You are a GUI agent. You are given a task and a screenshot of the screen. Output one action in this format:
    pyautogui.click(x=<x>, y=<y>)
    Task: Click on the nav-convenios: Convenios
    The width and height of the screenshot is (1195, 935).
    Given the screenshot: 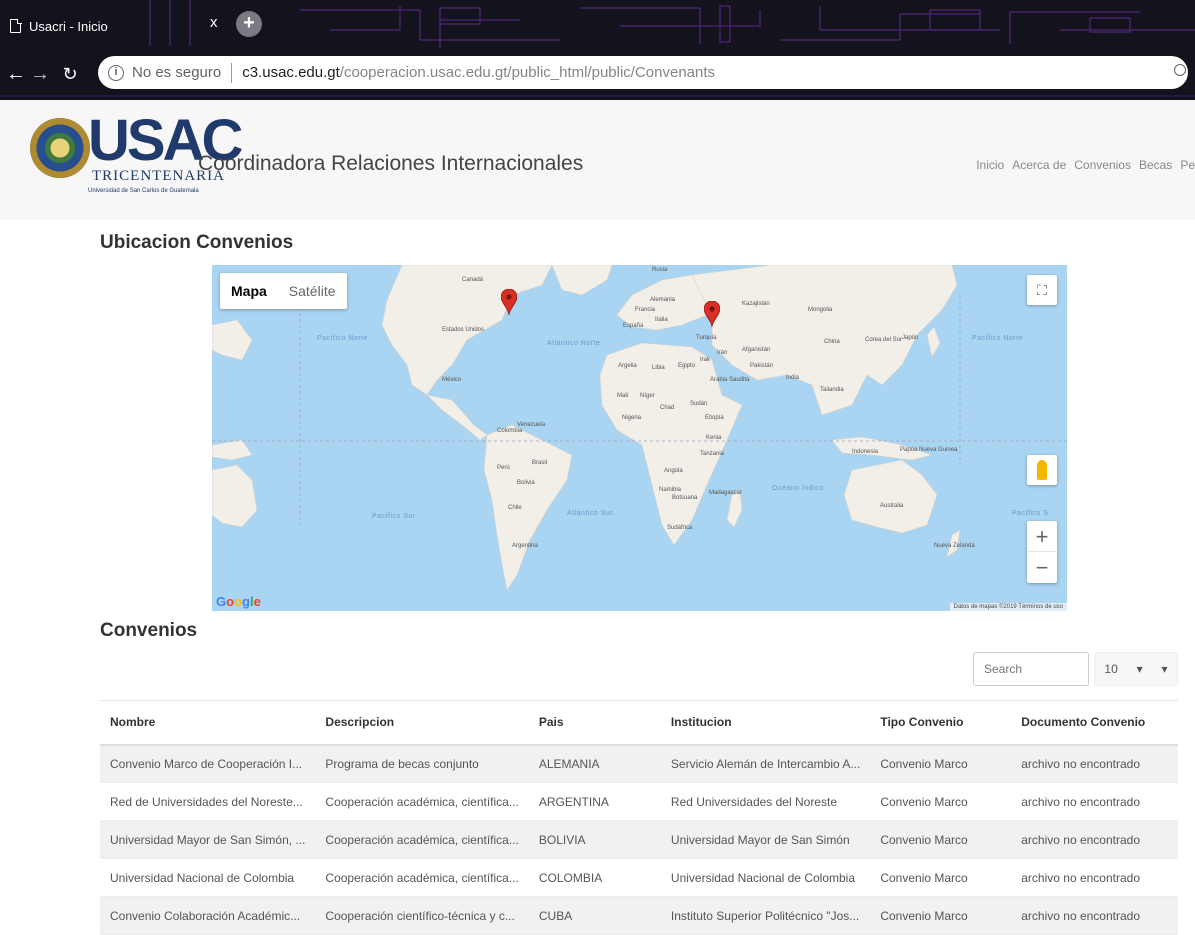 What is the action you would take?
    pyautogui.click(x=1102, y=165)
    